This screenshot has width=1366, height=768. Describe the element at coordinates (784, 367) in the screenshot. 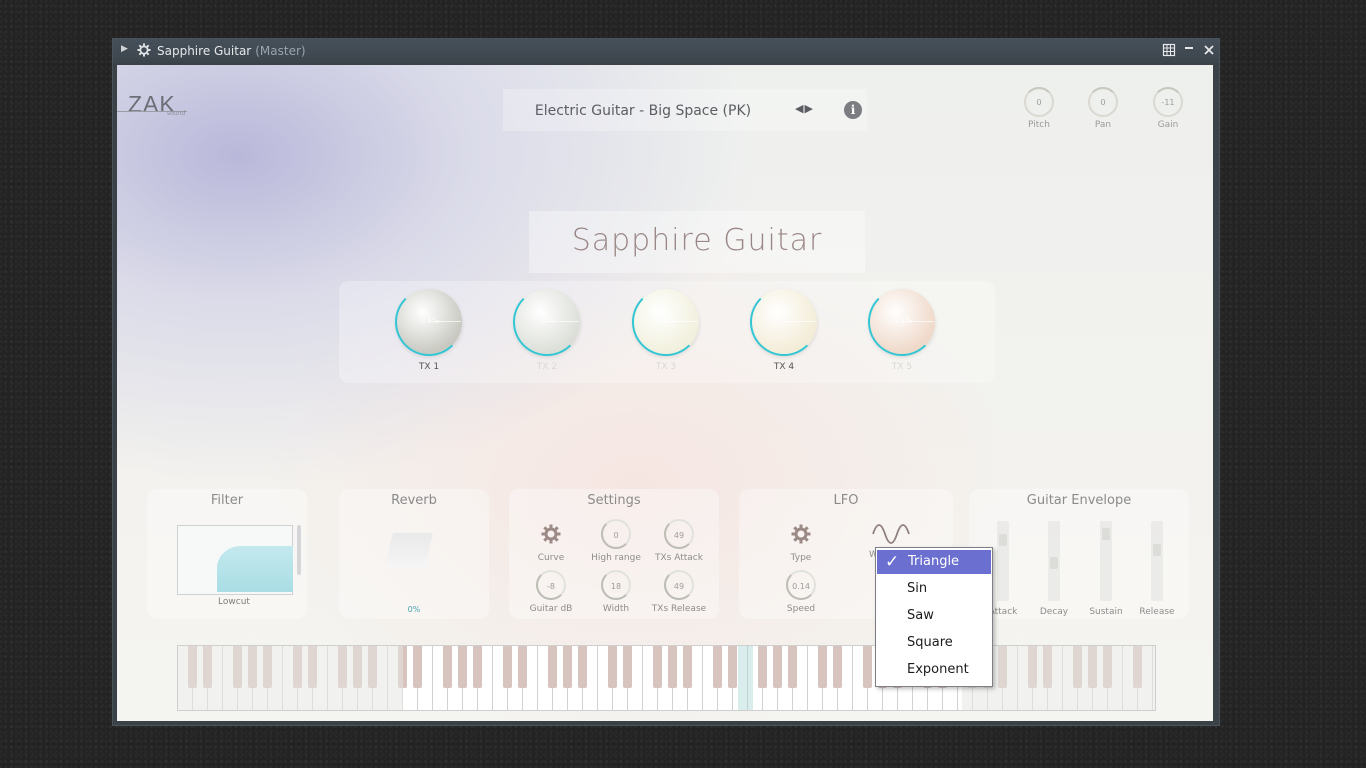

I see `tx4-label: TX 4` at that location.